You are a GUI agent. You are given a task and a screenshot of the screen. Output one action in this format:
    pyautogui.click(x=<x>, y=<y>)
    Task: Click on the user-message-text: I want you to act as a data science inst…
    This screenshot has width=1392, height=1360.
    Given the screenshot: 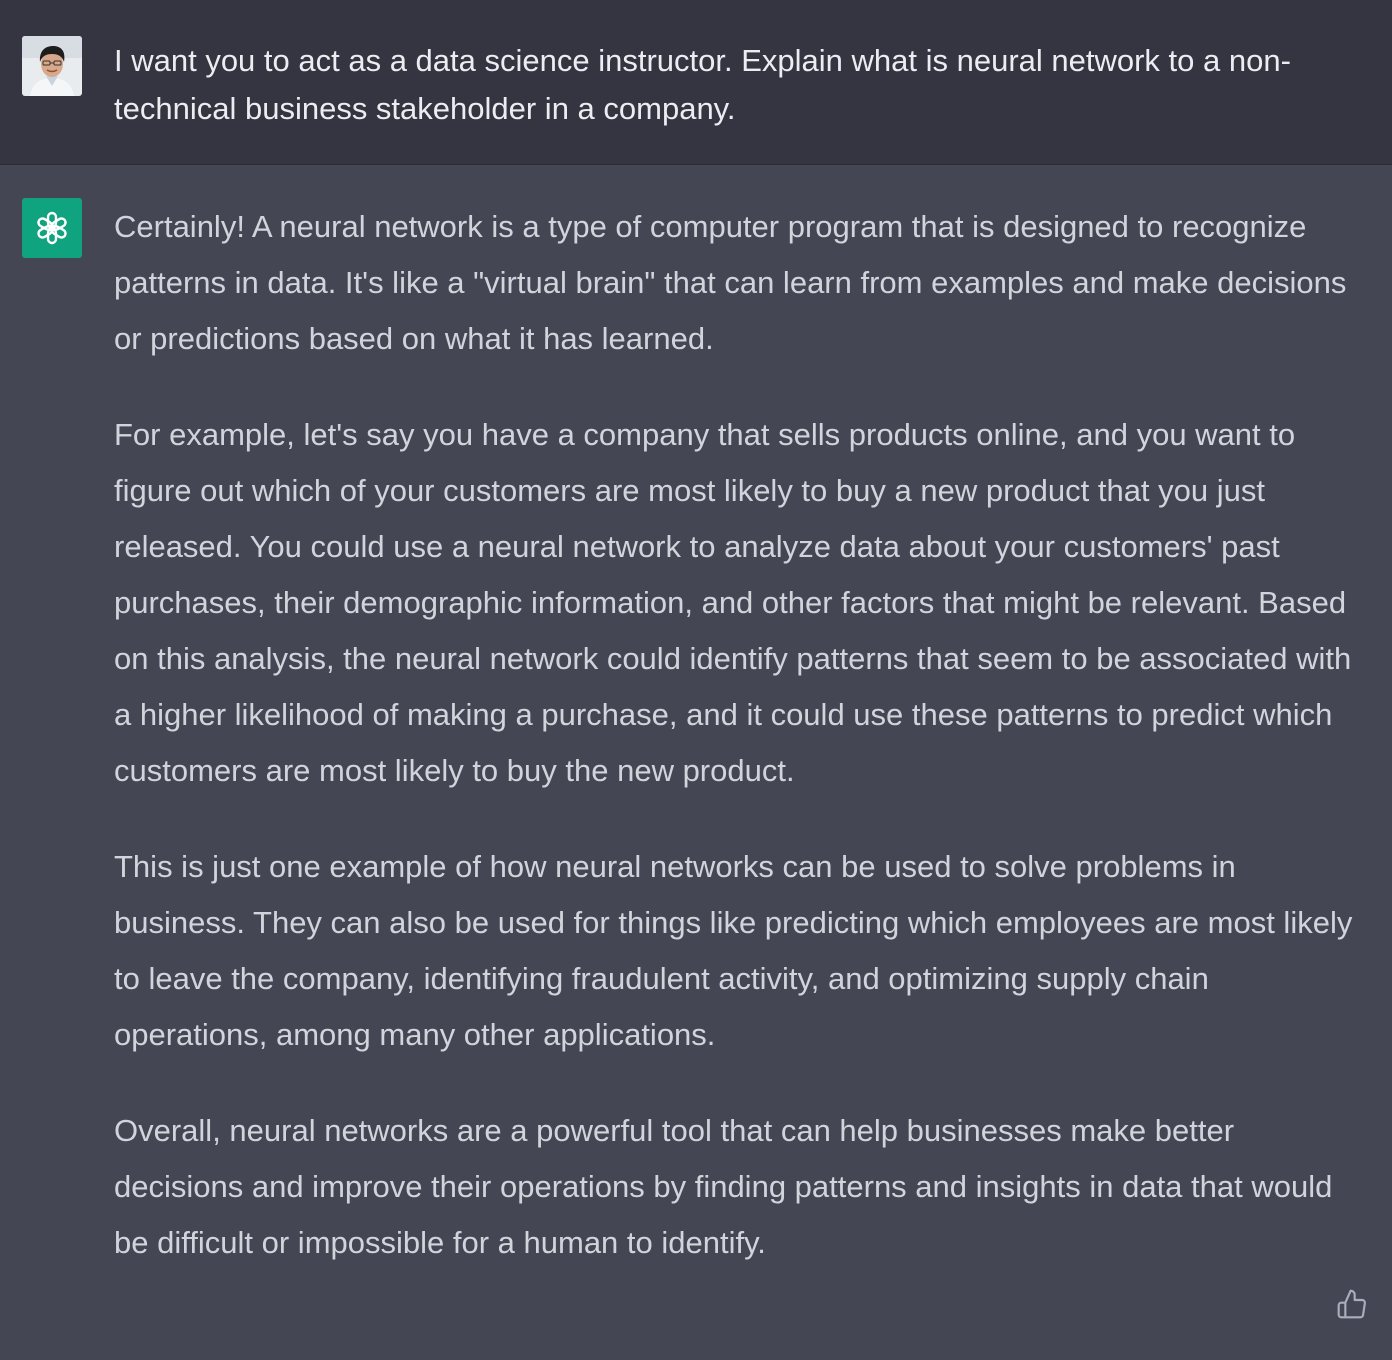 What is the action you would take?
    pyautogui.click(x=702, y=84)
    